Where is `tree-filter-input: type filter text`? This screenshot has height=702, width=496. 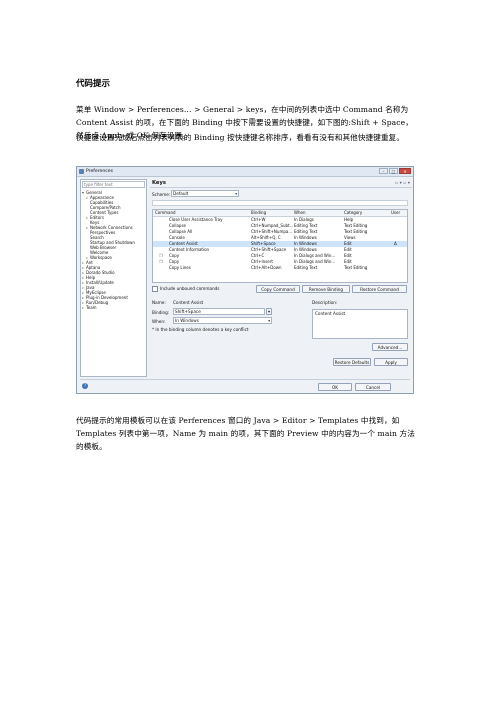
tree-filter-input: type filter text is located at coordinates (113, 184).